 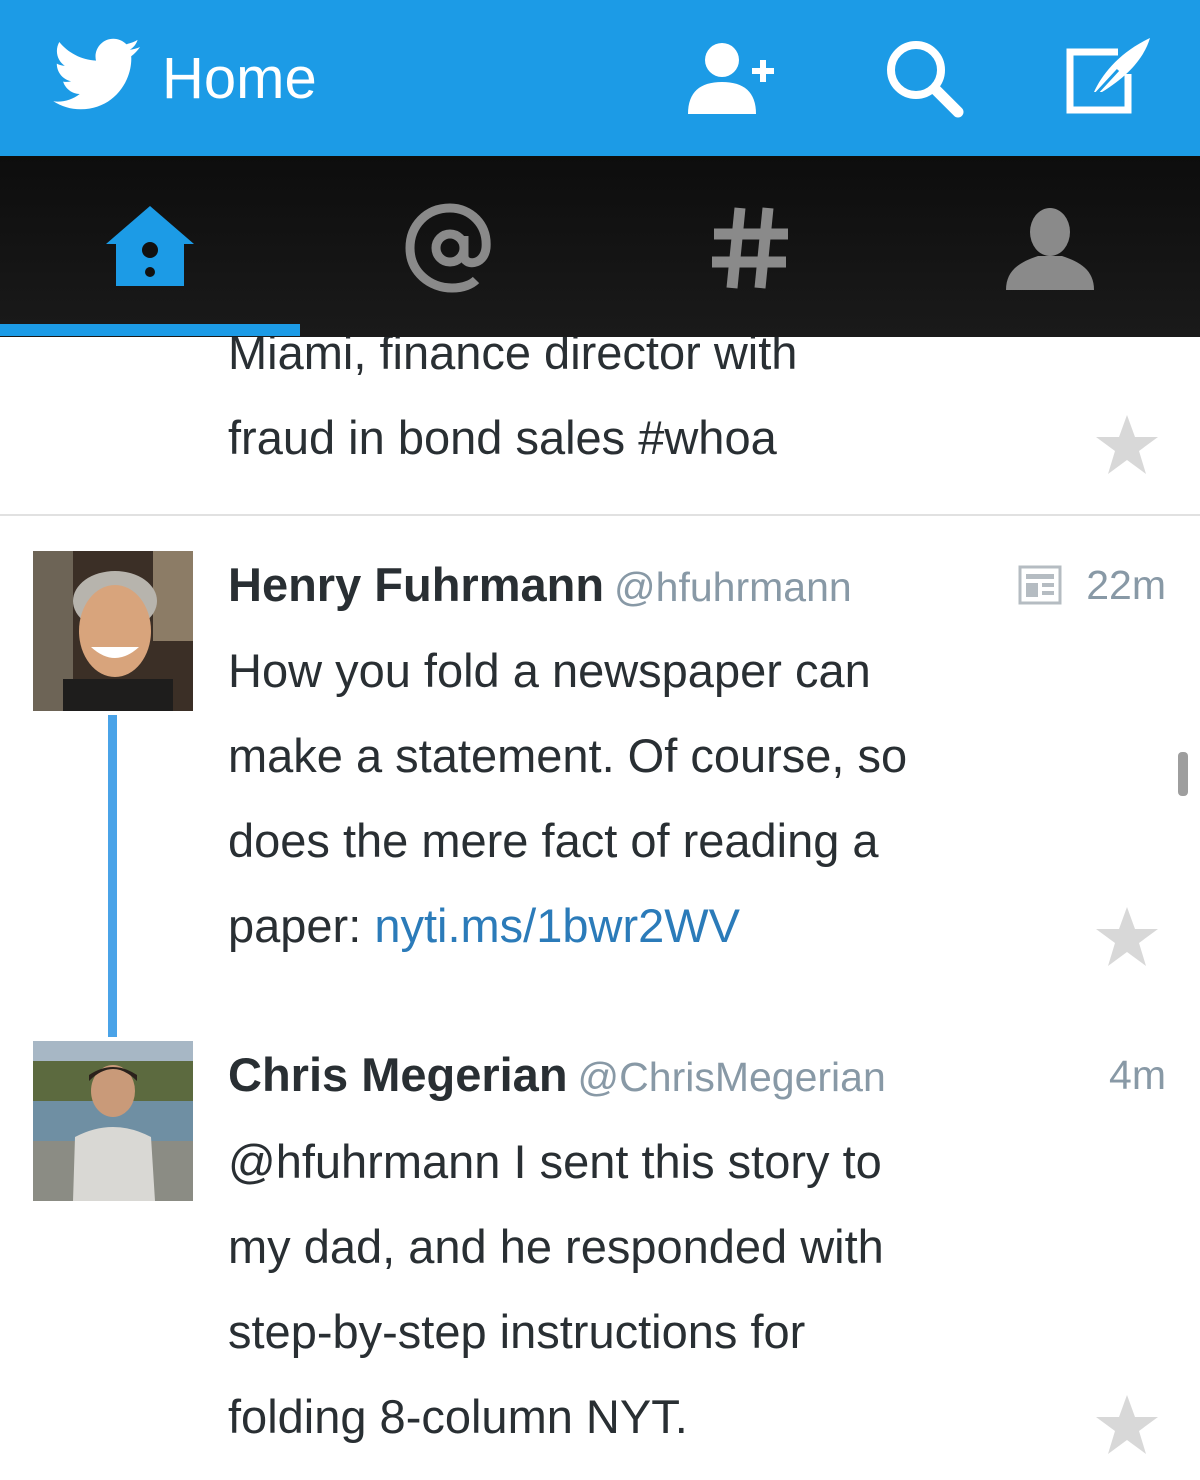 What do you see at coordinates (926, 79) in the screenshot?
I see `search-icon` at bounding box center [926, 79].